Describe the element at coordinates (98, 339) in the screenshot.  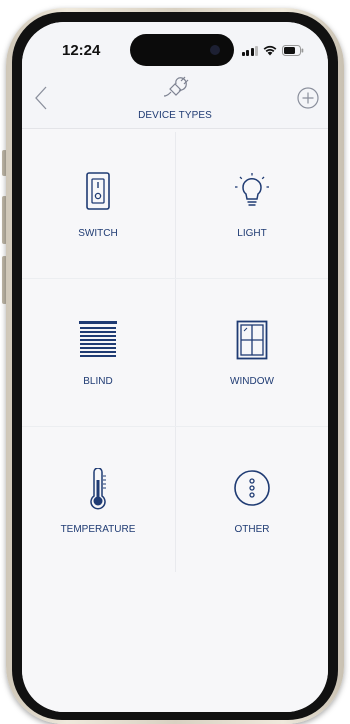
I see `blind-icon` at that location.